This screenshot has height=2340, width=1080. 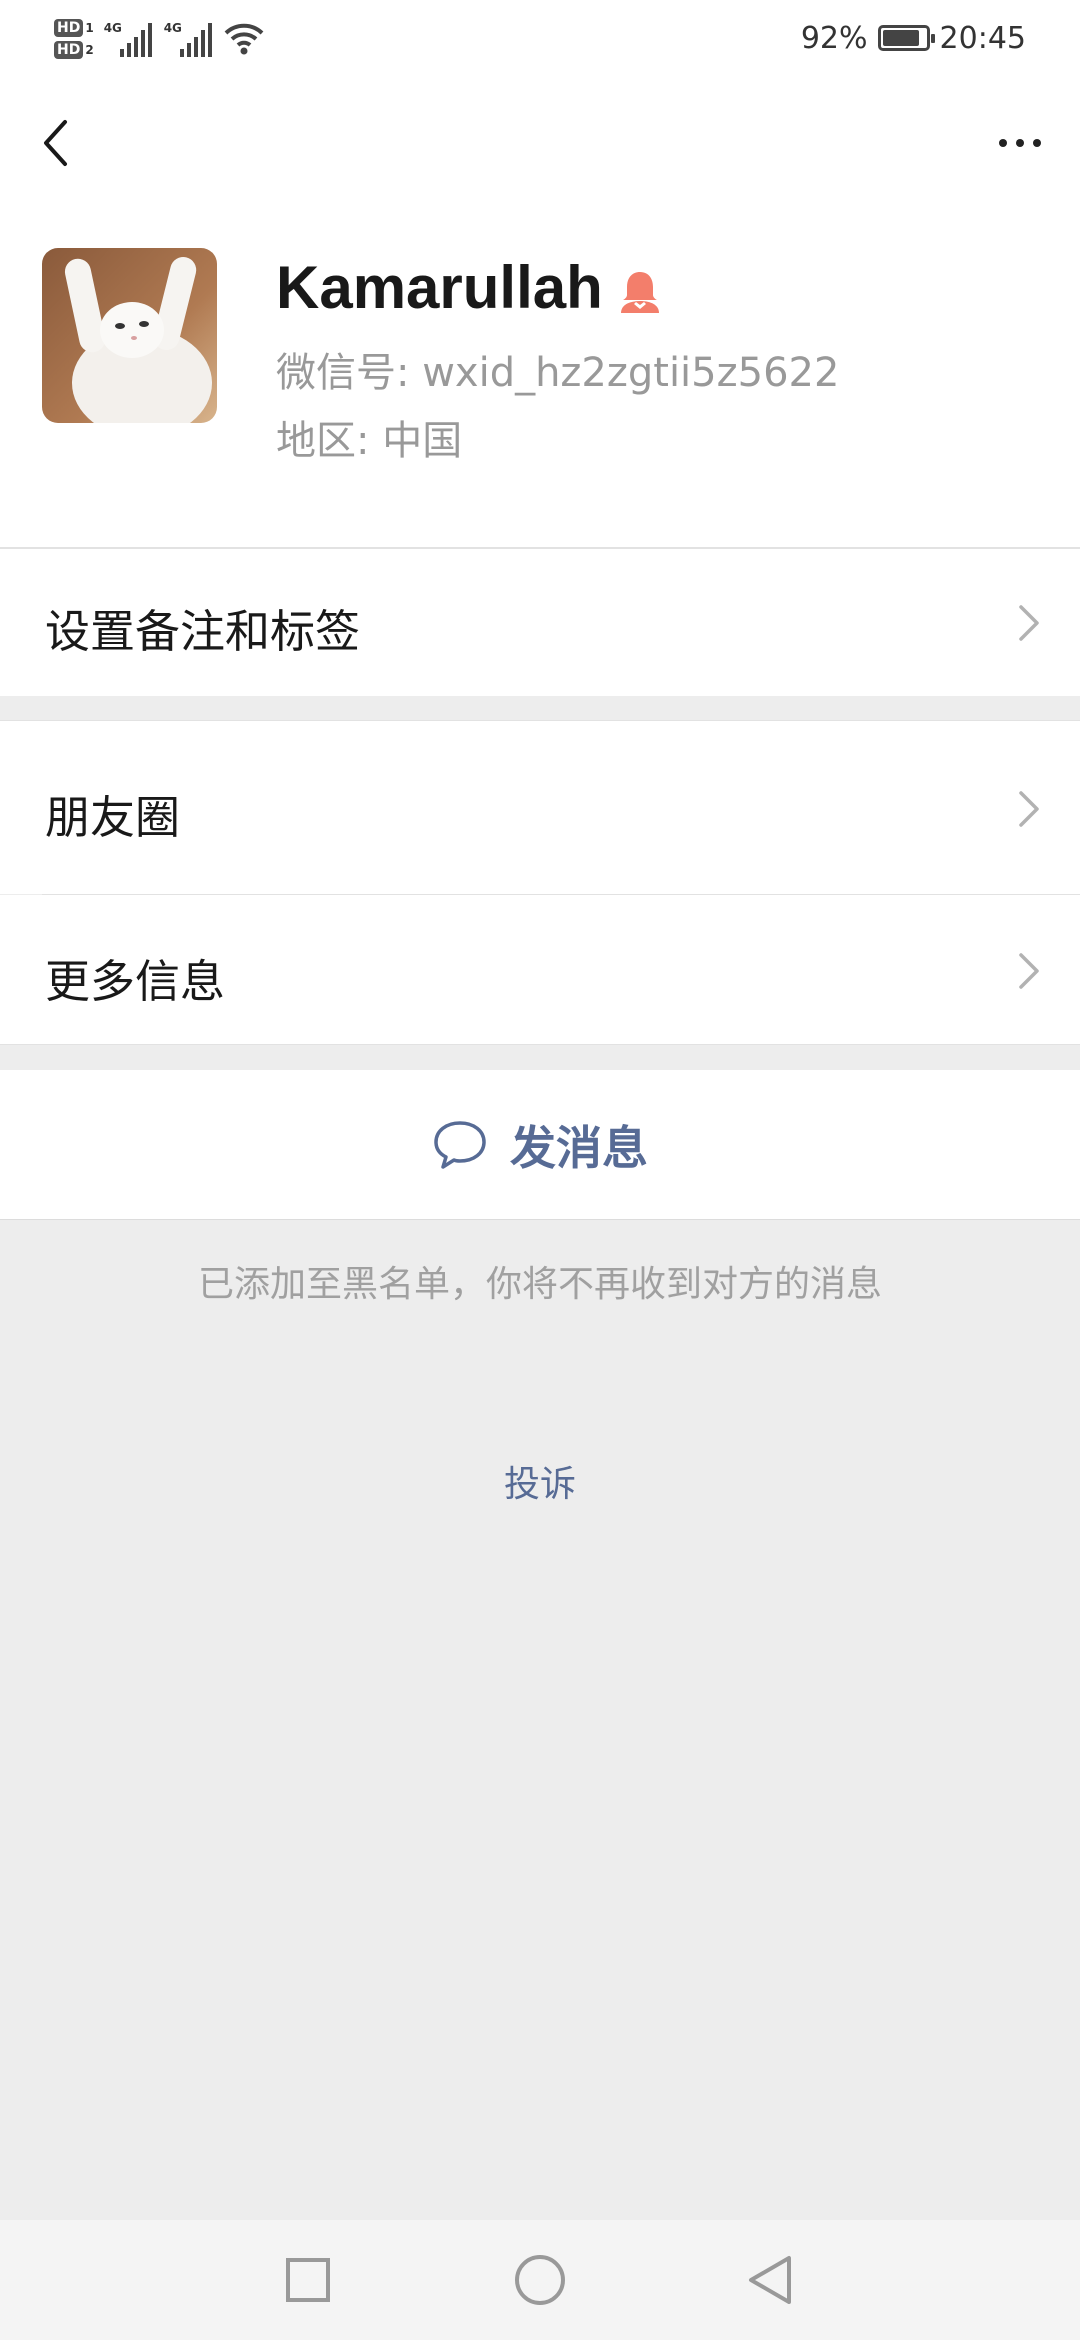 What do you see at coordinates (439, 287) in the screenshot?
I see `profile-name: Kamarullah` at bounding box center [439, 287].